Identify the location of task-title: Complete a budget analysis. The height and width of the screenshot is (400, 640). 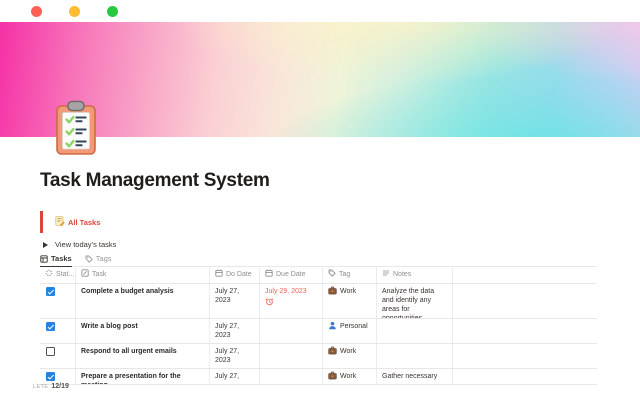
(127, 291).